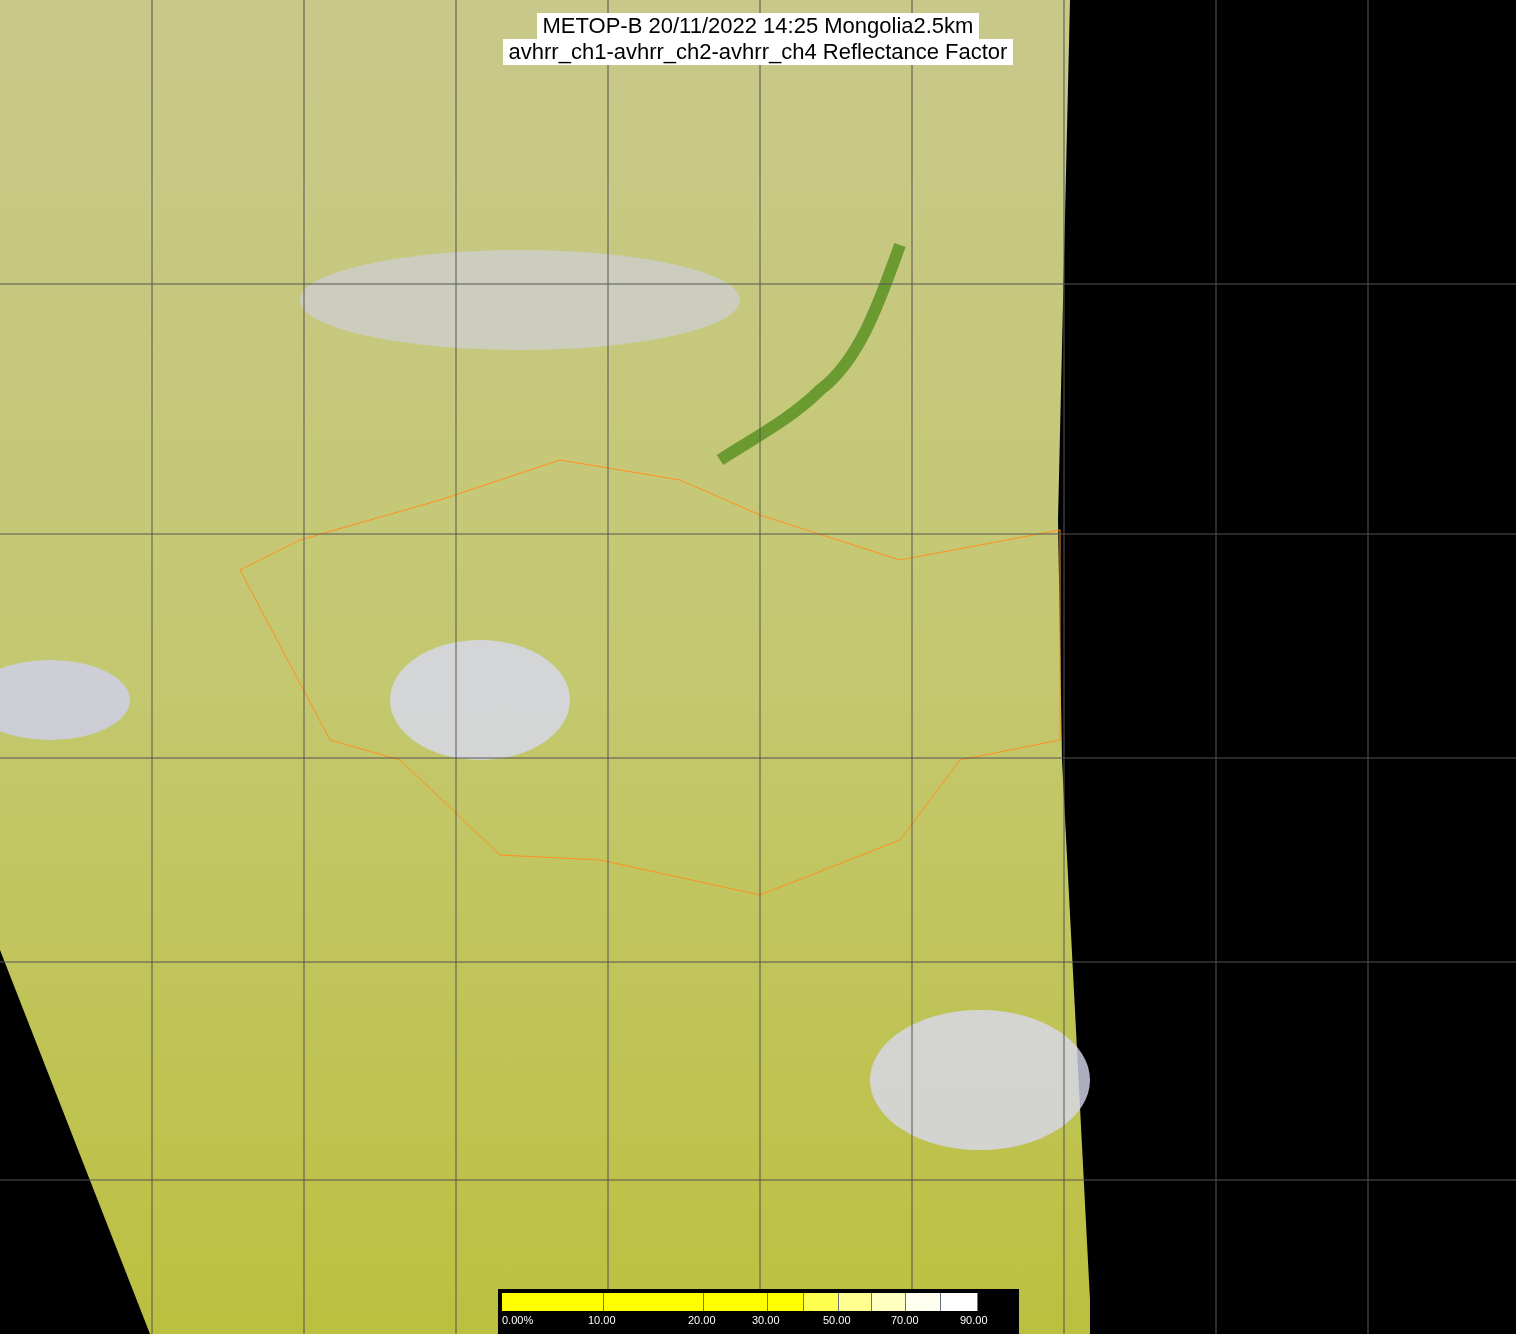 The height and width of the screenshot is (1334, 1516). What do you see at coordinates (766, 1320) in the screenshot?
I see `colorbar-label: 30.00` at bounding box center [766, 1320].